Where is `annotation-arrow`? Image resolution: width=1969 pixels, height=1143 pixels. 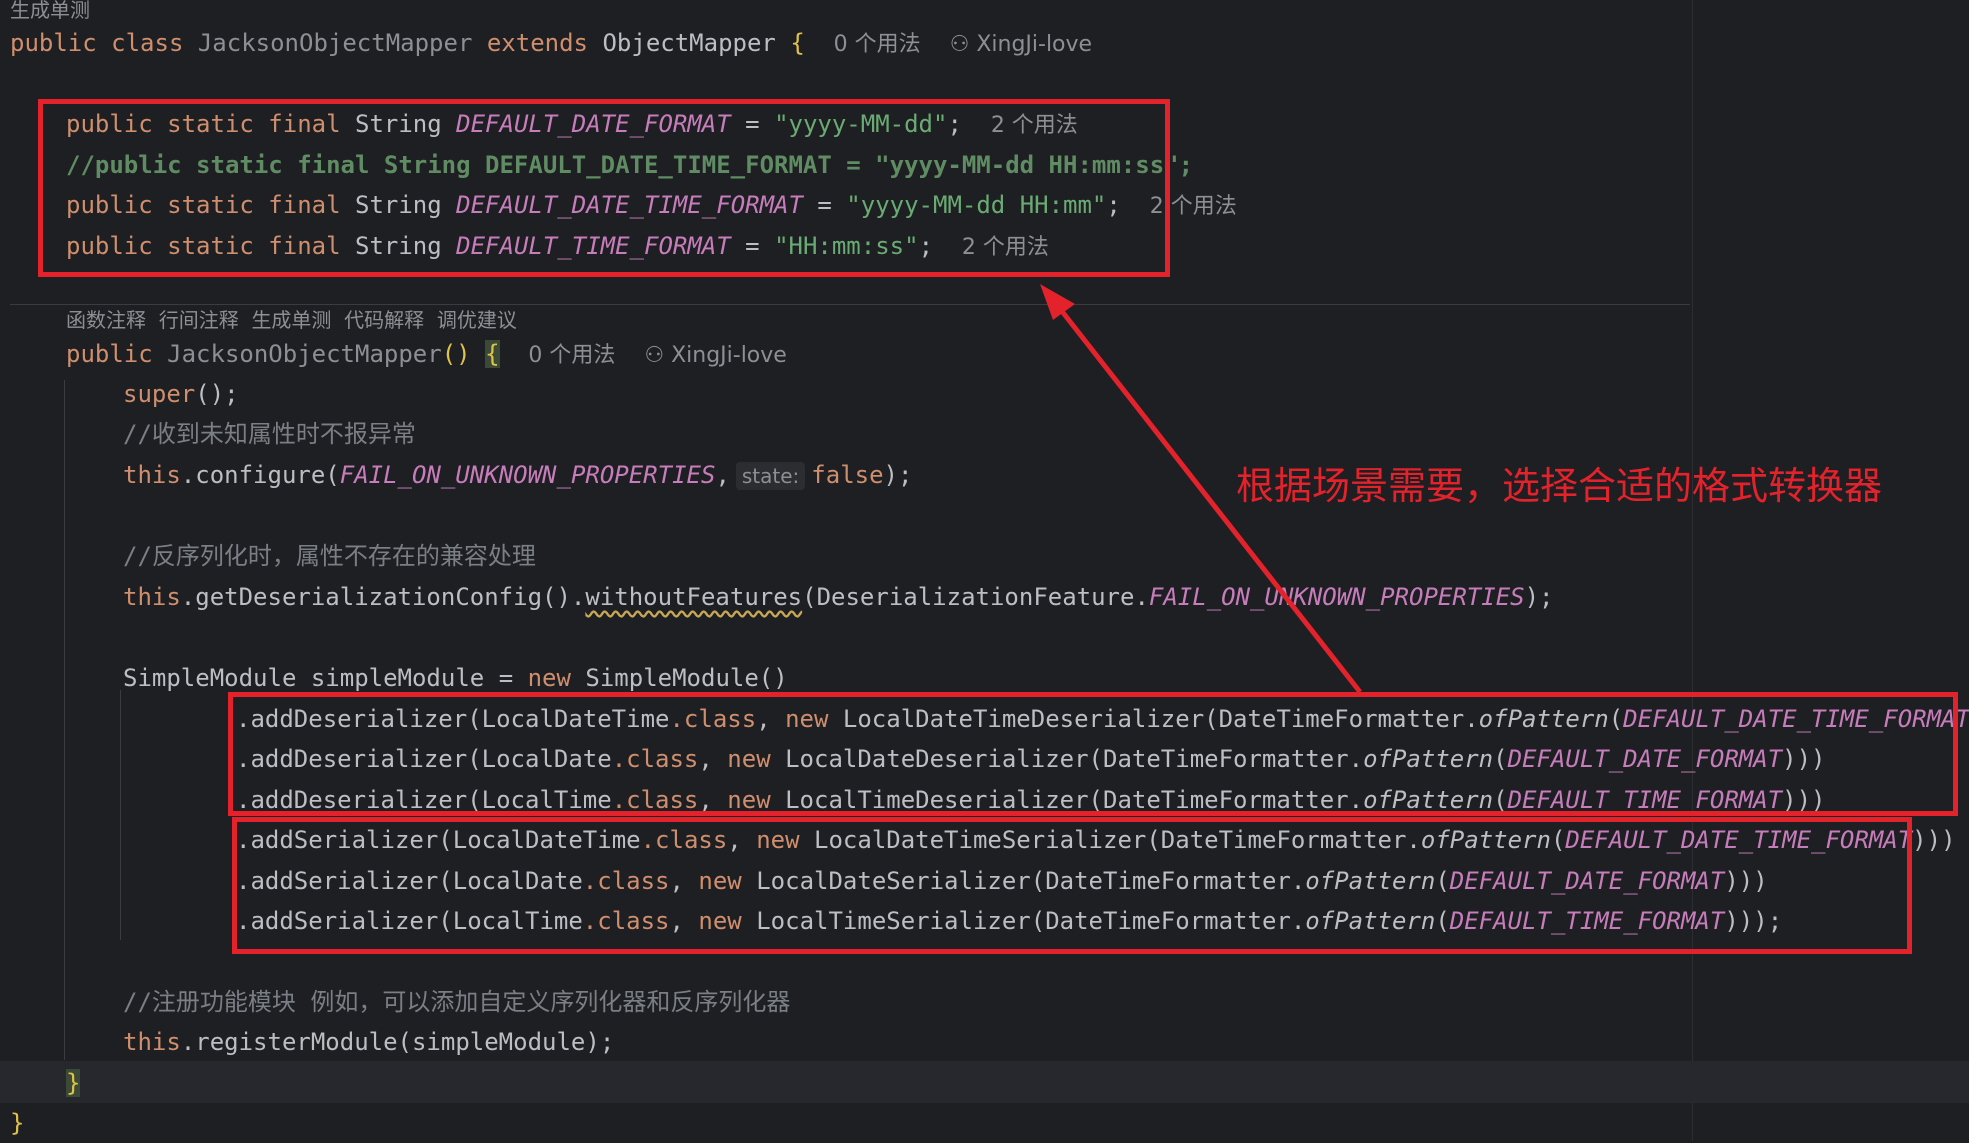
annotation-arrow is located at coordinates (1201, 489).